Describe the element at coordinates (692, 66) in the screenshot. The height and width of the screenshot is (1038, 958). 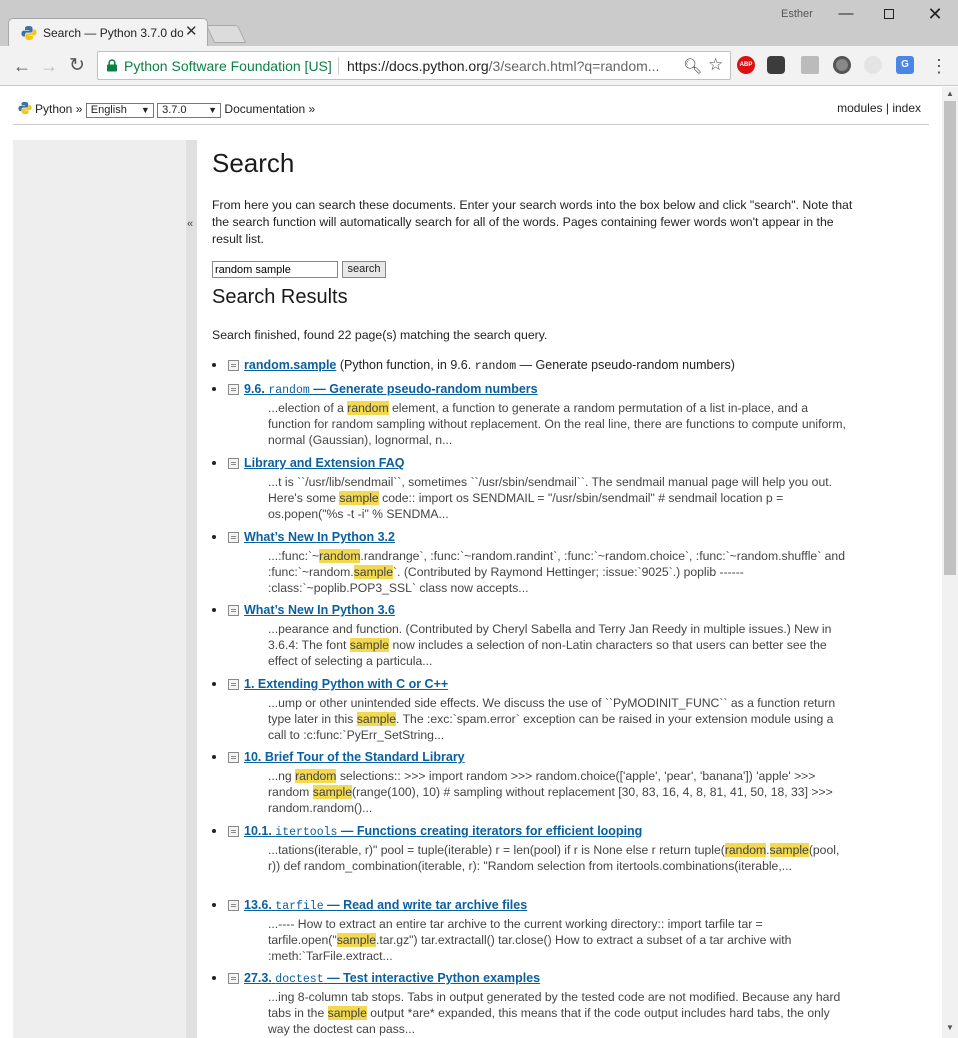
I see `zoom-icon: 🔍︎` at that location.